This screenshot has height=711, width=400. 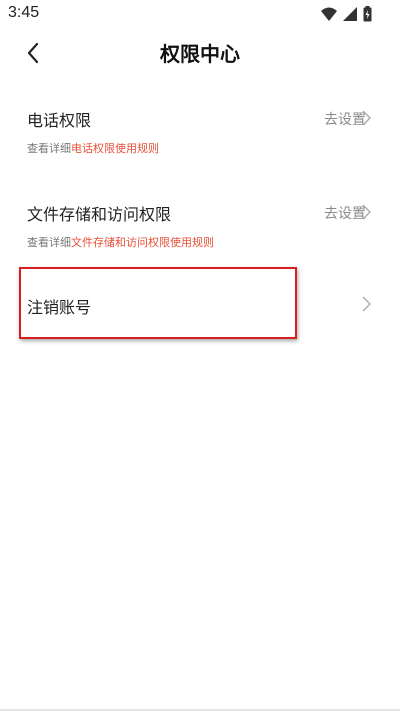 I want to click on battery-icon, so click(x=367, y=14).